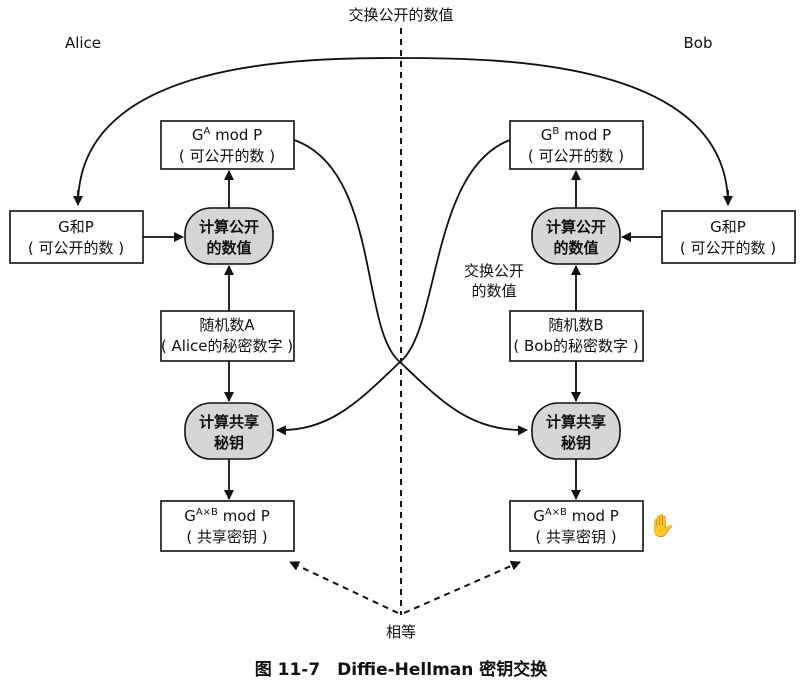 The image size is (801, 685). I want to click on alice-base-letter: G, so click(198, 135).